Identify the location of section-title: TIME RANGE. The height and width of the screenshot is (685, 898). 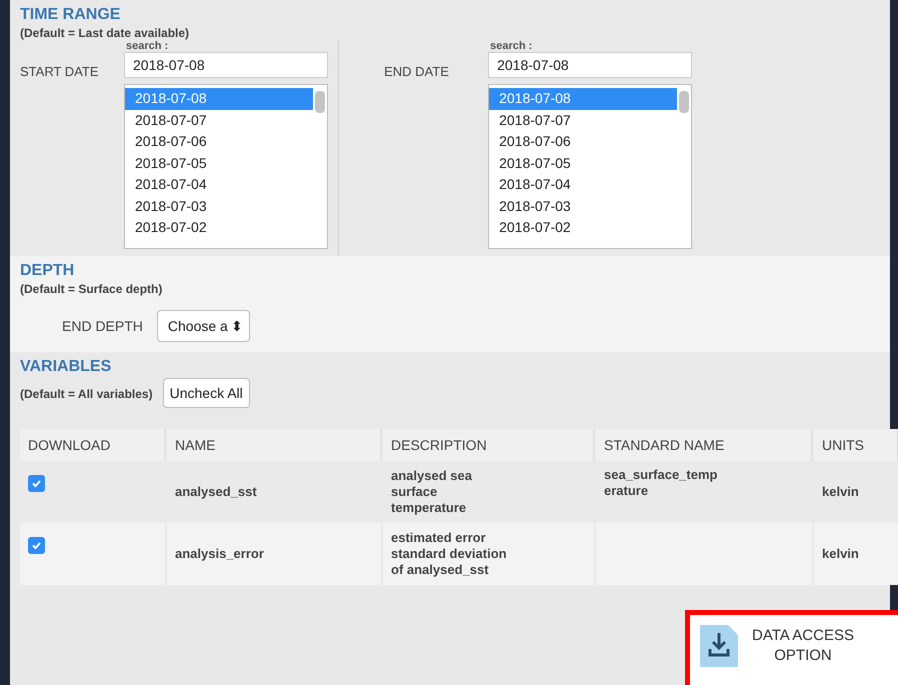
(71, 15).